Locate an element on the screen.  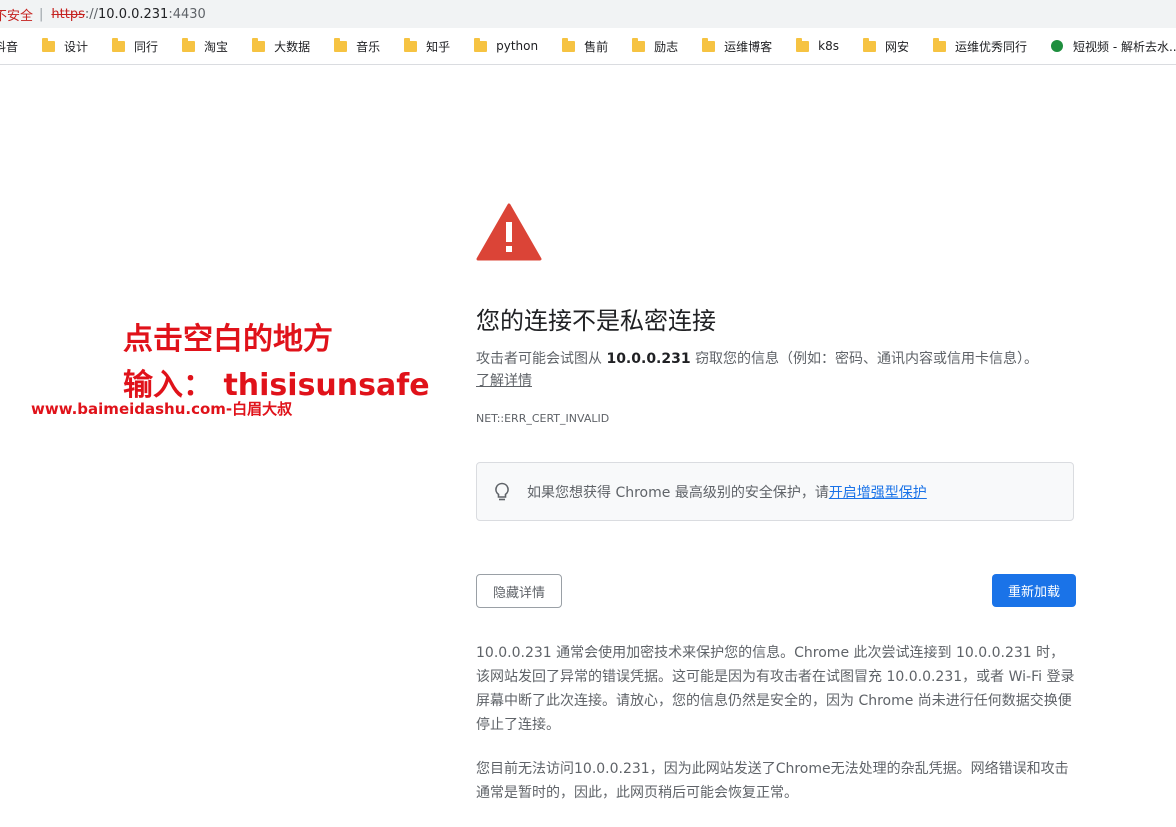
reload-button: 重新加载 is located at coordinates (1034, 590).